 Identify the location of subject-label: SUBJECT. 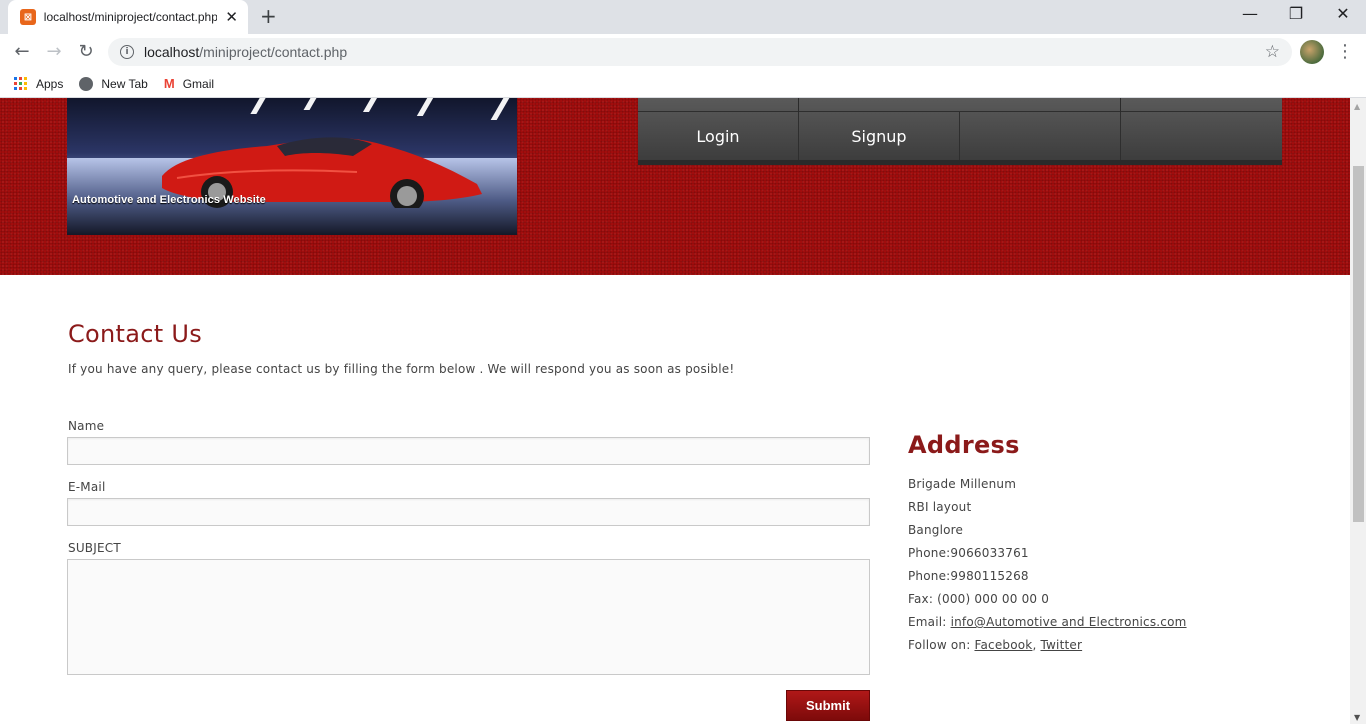
(94, 548).